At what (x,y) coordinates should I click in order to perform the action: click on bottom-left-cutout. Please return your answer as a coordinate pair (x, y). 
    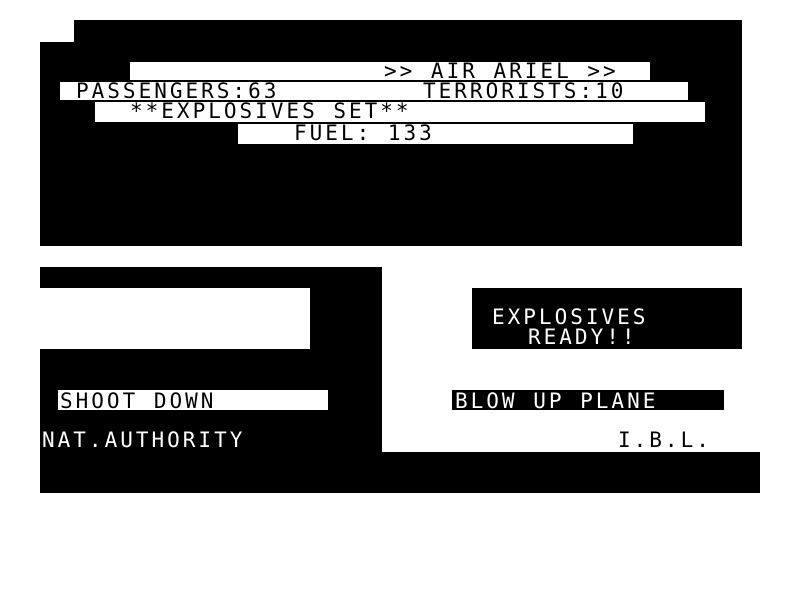
    Looking at the image, I should click on (175, 318).